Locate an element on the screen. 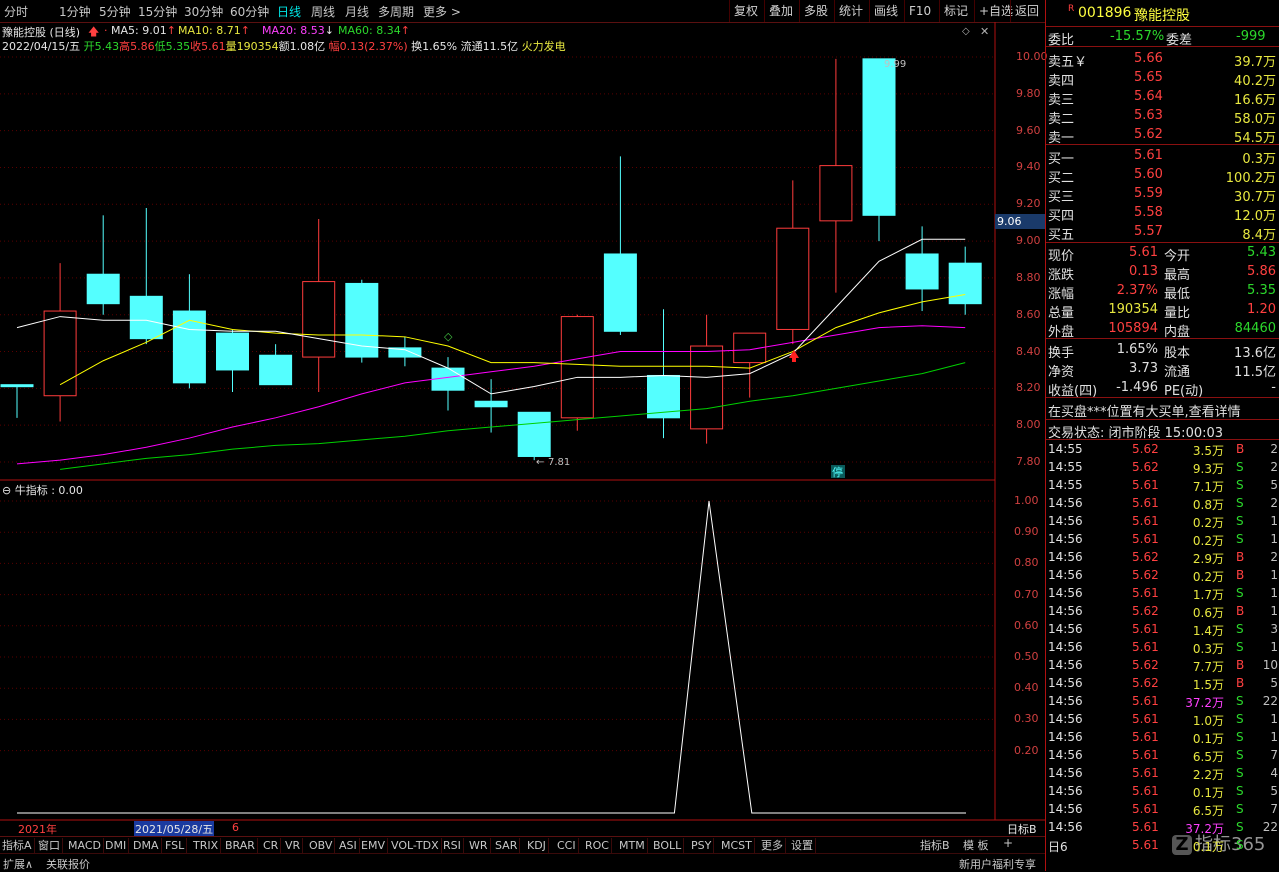 The image size is (1279, 872). tick-volume: 3.5万 is located at coordinates (1208, 451).